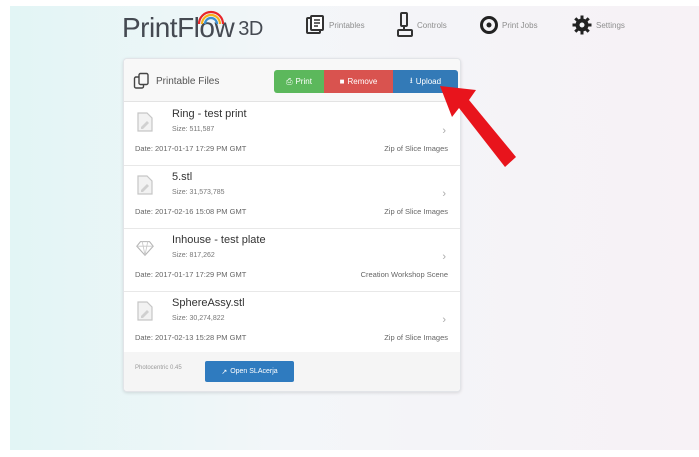  I want to click on nav-print-jobs: Print Jobs, so click(509, 25).